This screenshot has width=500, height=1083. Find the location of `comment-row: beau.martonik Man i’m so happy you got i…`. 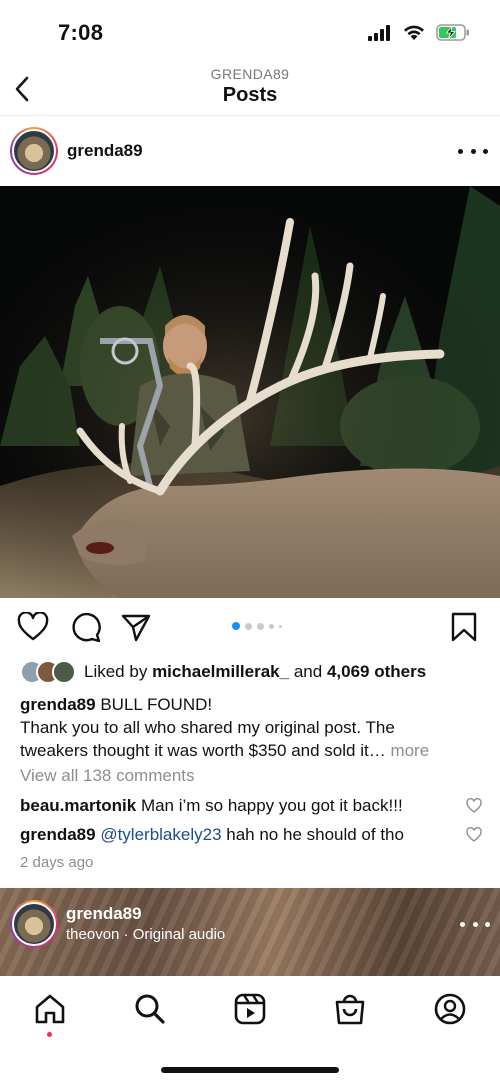

comment-row: beau.martonik Man i’m so happy you got i… is located at coordinates (250, 806).